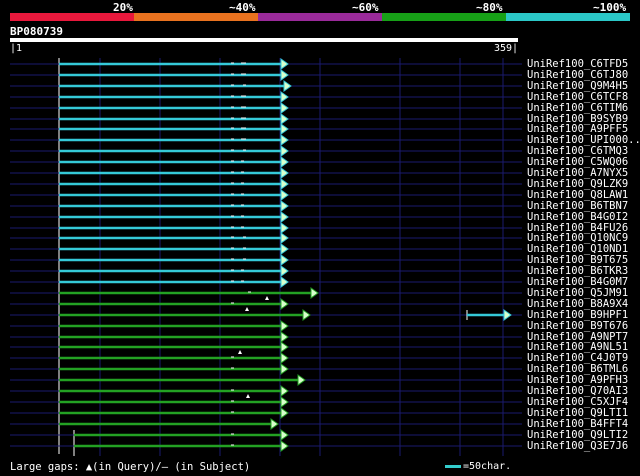 This screenshot has width=640, height=476. I want to click on hit-label: UniRef100_B9T675, so click(577, 260).